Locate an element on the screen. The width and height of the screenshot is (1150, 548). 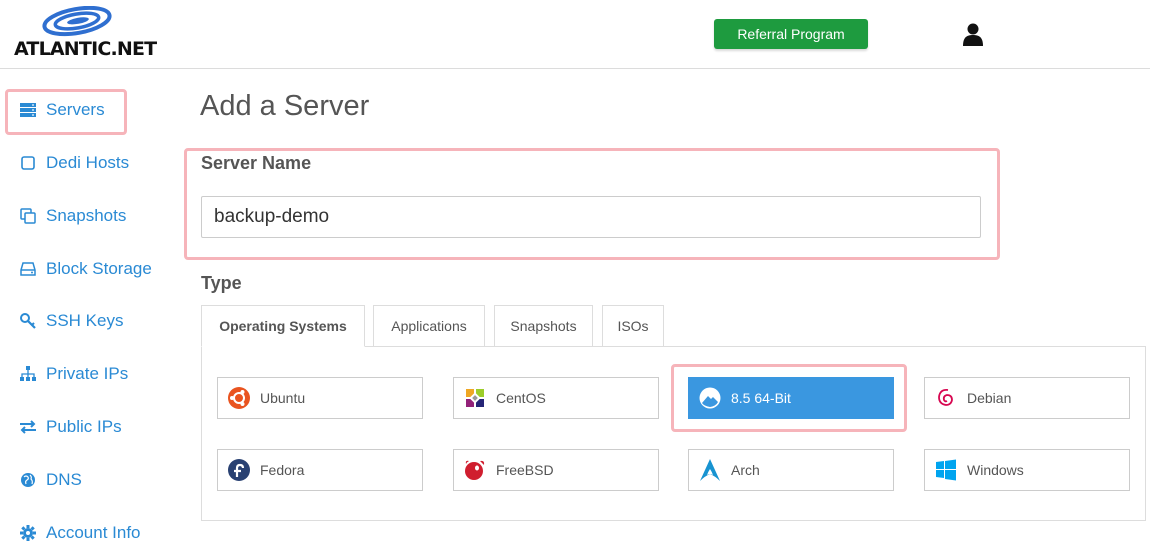
os-option-label: Debian is located at coordinates (989, 398).